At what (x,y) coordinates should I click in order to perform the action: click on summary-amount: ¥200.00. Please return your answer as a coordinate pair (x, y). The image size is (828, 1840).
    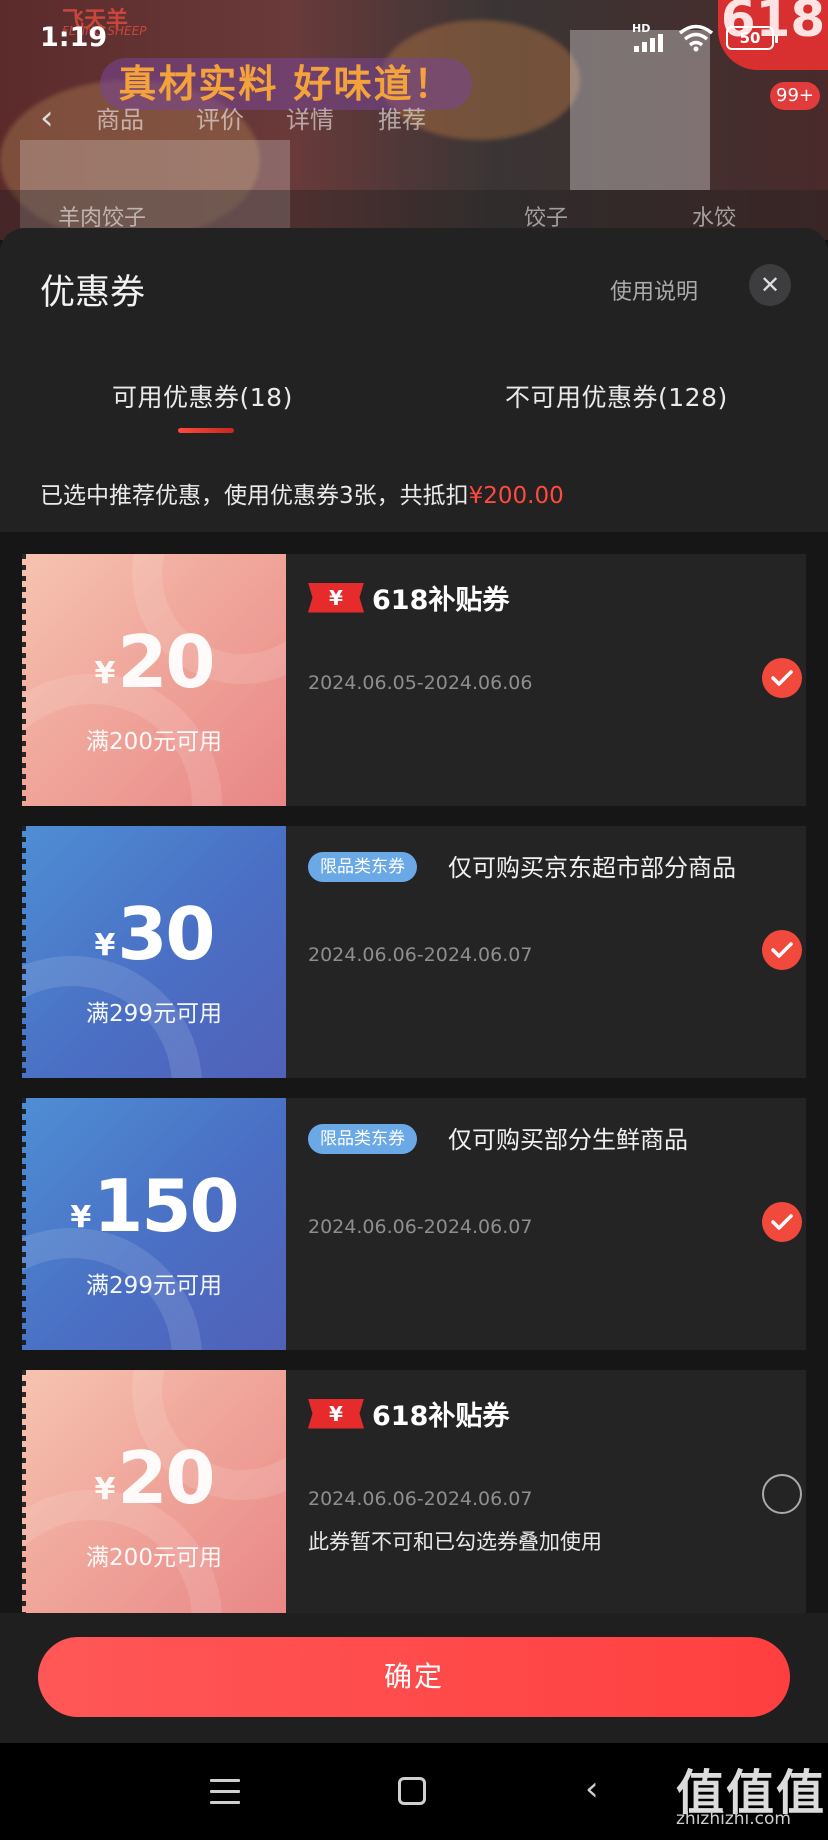
    Looking at the image, I should click on (516, 496).